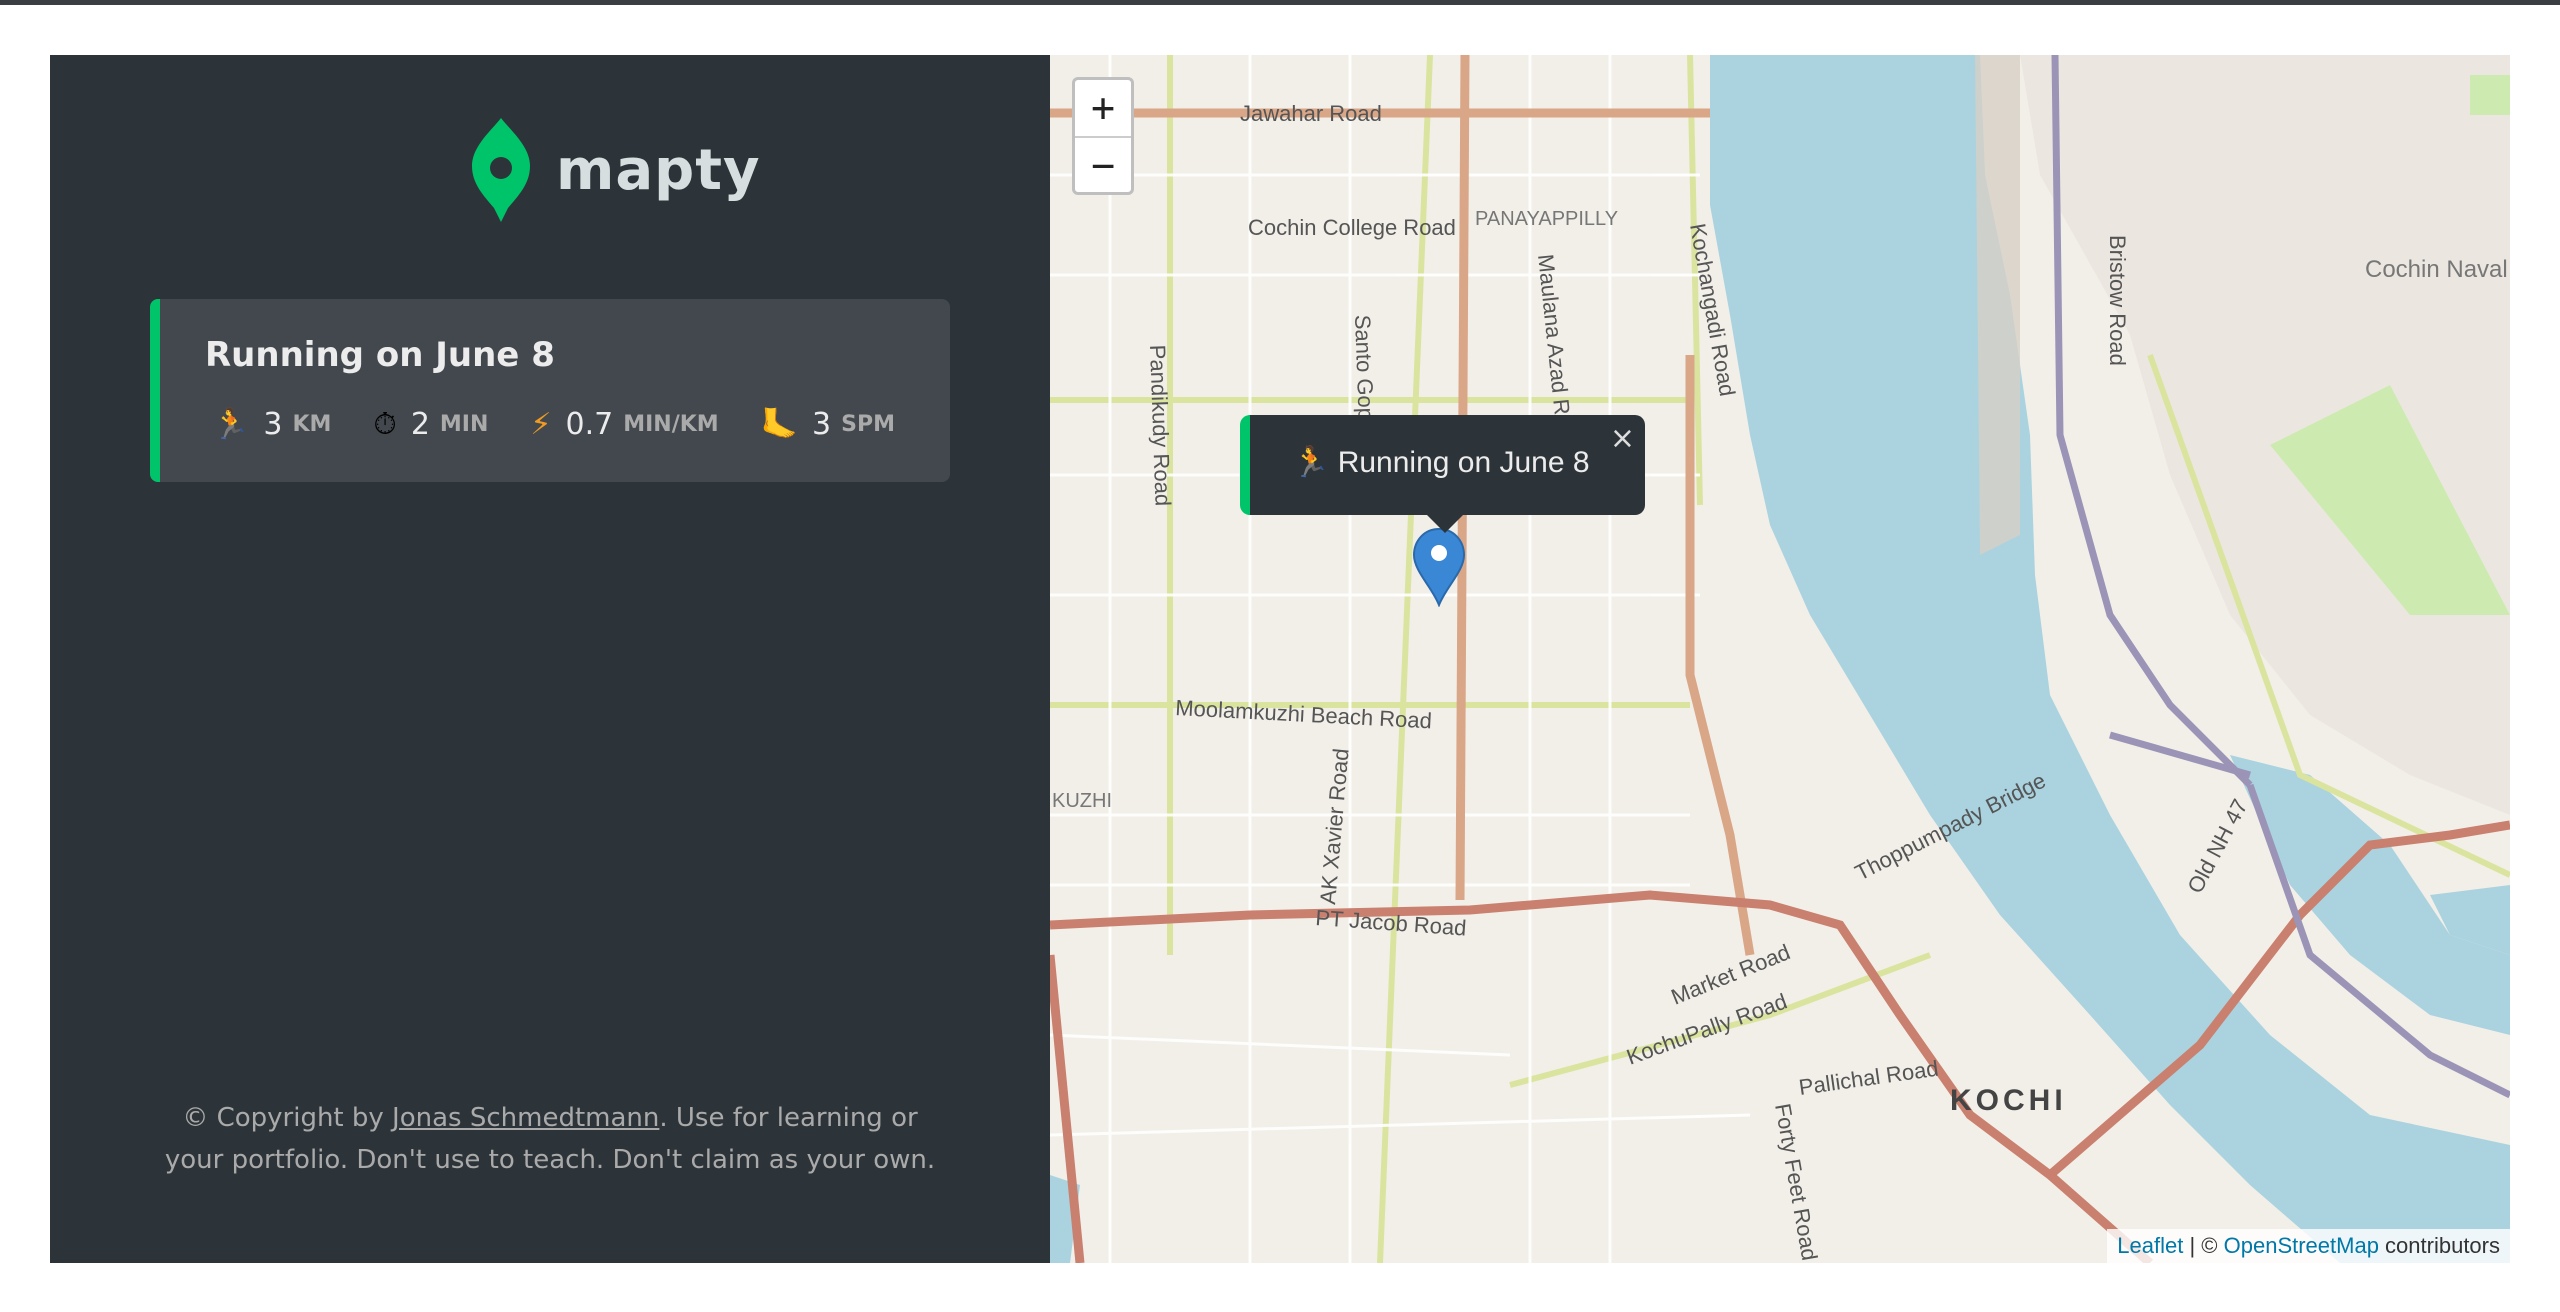 The width and height of the screenshot is (2560, 1312). Describe the element at coordinates (287, 1118) in the screenshot. I see `copyright-prefix: © Copyright by` at that location.